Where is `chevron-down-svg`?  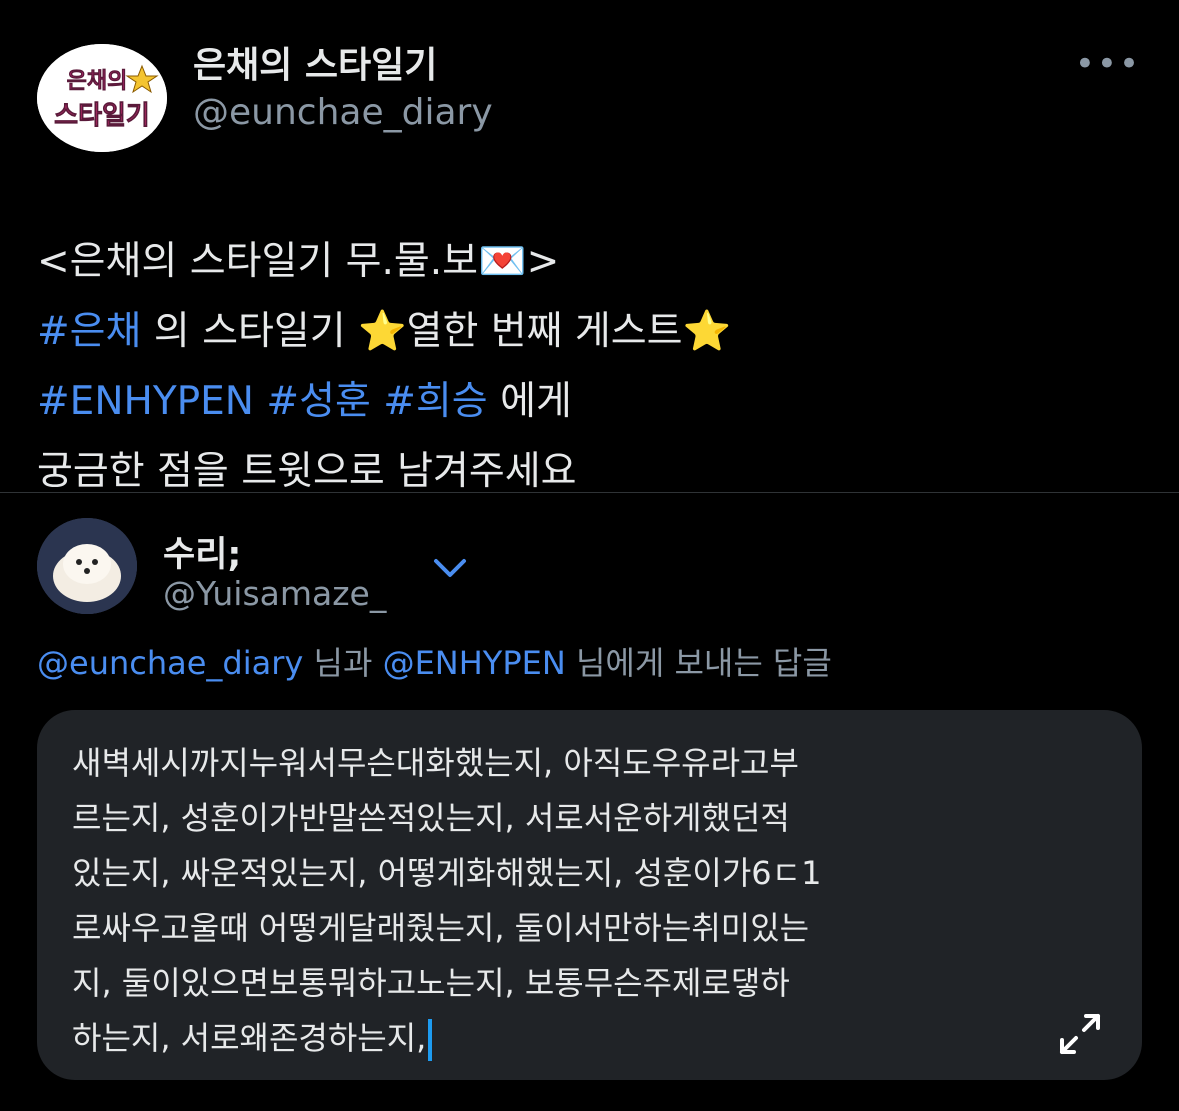
chevron-down-svg is located at coordinates (450, 568).